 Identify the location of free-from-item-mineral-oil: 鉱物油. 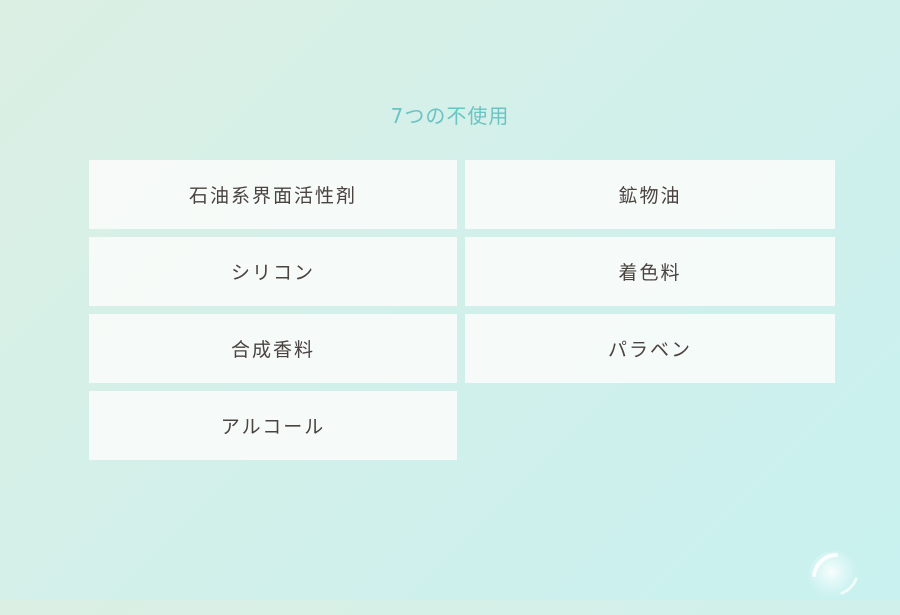
(650, 194).